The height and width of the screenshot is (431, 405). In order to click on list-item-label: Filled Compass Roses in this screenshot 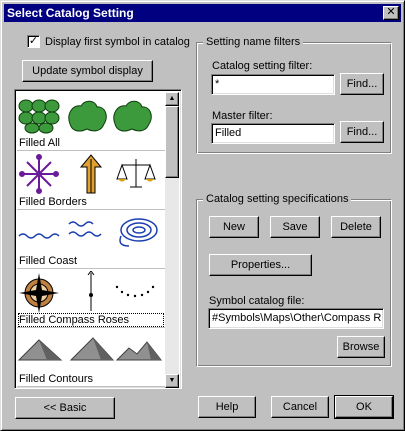, I will do `click(91, 320)`.